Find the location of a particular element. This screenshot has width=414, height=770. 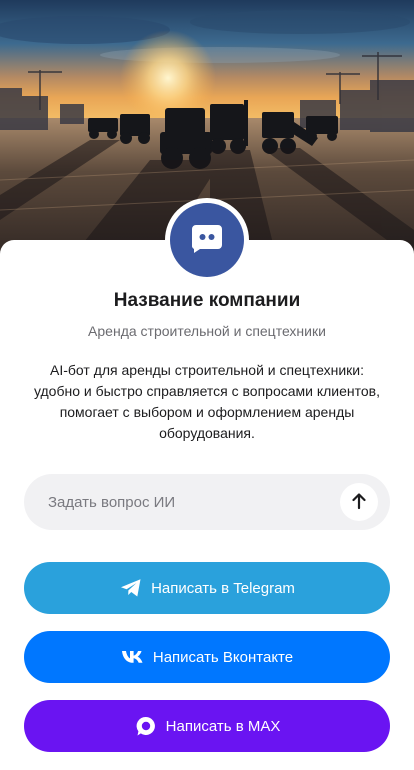

vk-button: Написать Вконтакте is located at coordinates (207, 657).